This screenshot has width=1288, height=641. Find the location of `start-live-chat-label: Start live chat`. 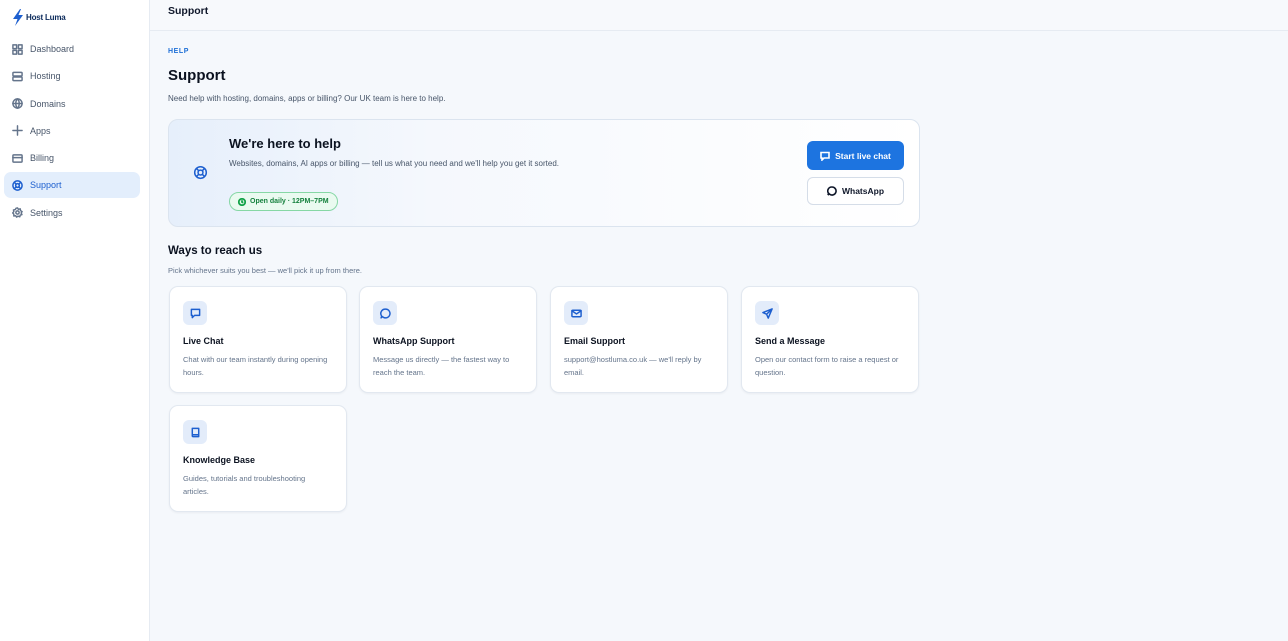

start-live-chat-label: Start live chat is located at coordinates (863, 155).